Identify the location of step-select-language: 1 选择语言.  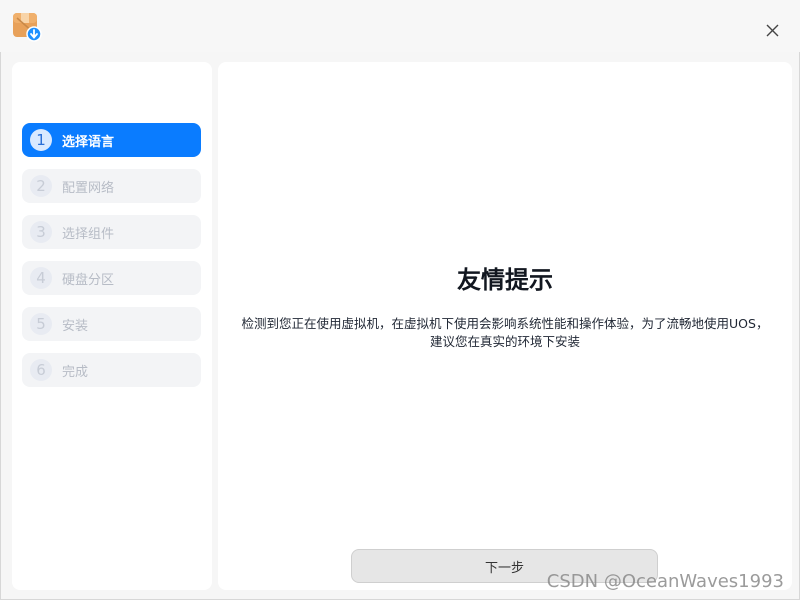
(111, 140).